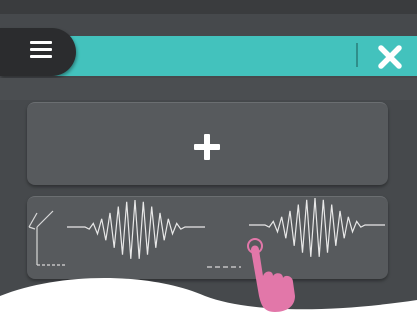 The height and width of the screenshot is (313, 417). Describe the element at coordinates (207, 147) in the screenshot. I see `plus-icon` at that location.